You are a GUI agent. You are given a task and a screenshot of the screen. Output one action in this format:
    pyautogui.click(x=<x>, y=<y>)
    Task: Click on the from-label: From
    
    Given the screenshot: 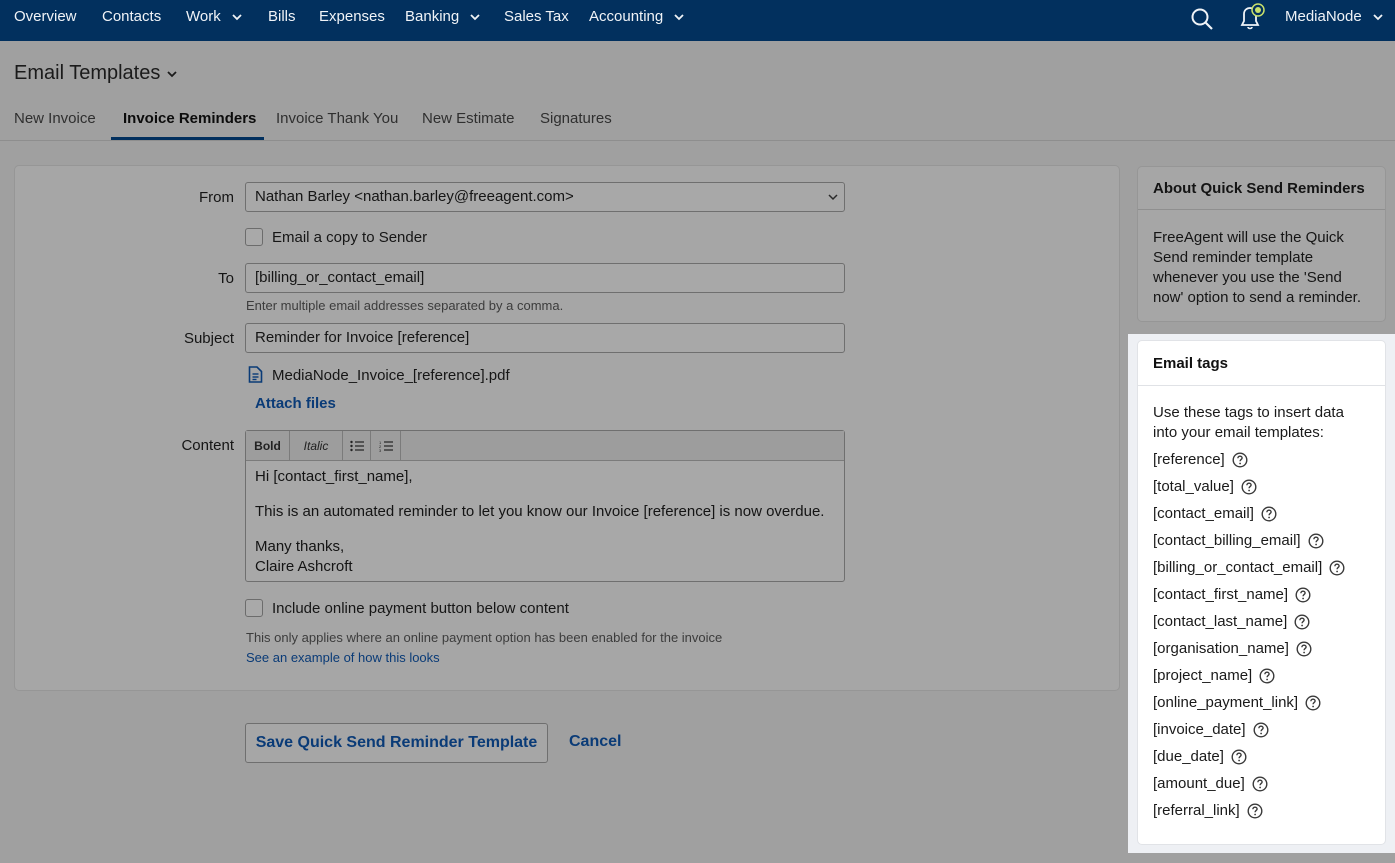 What is the action you would take?
    pyautogui.click(x=216, y=197)
    